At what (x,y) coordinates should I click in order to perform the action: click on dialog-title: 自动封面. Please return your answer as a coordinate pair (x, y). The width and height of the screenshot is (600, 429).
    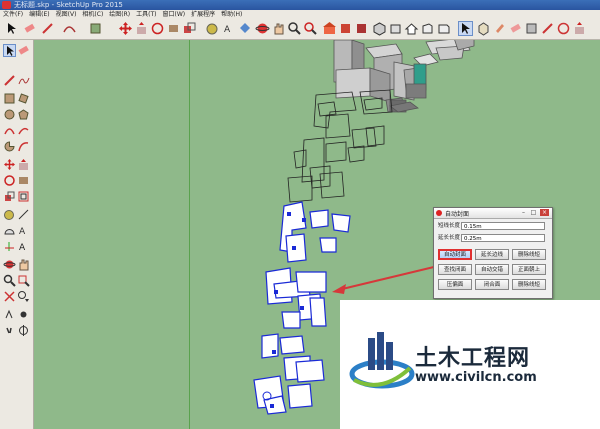
    Looking at the image, I should click on (457, 214).